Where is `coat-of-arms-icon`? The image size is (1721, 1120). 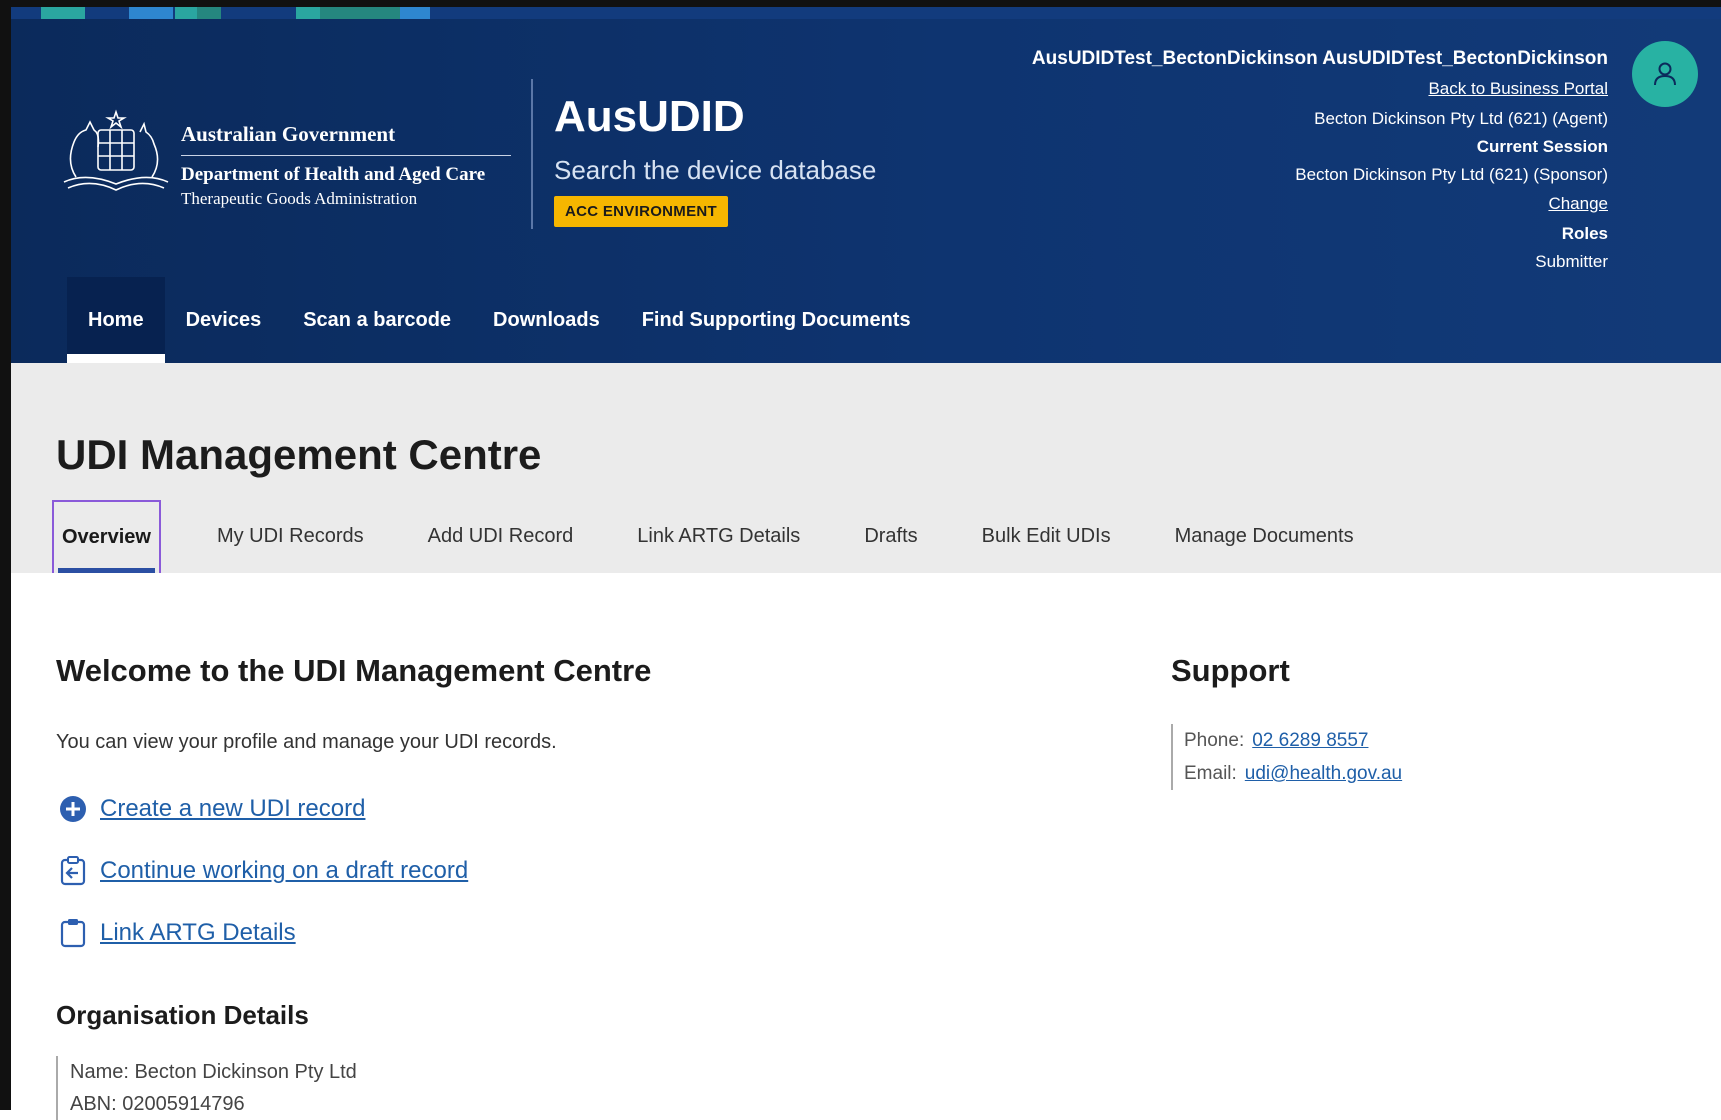
coat-of-arms-icon is located at coordinates (116, 150).